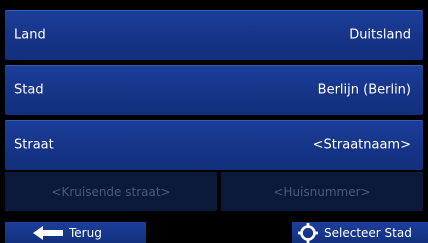  I want to click on city-value: Berlijn (Berlin), so click(364, 90).